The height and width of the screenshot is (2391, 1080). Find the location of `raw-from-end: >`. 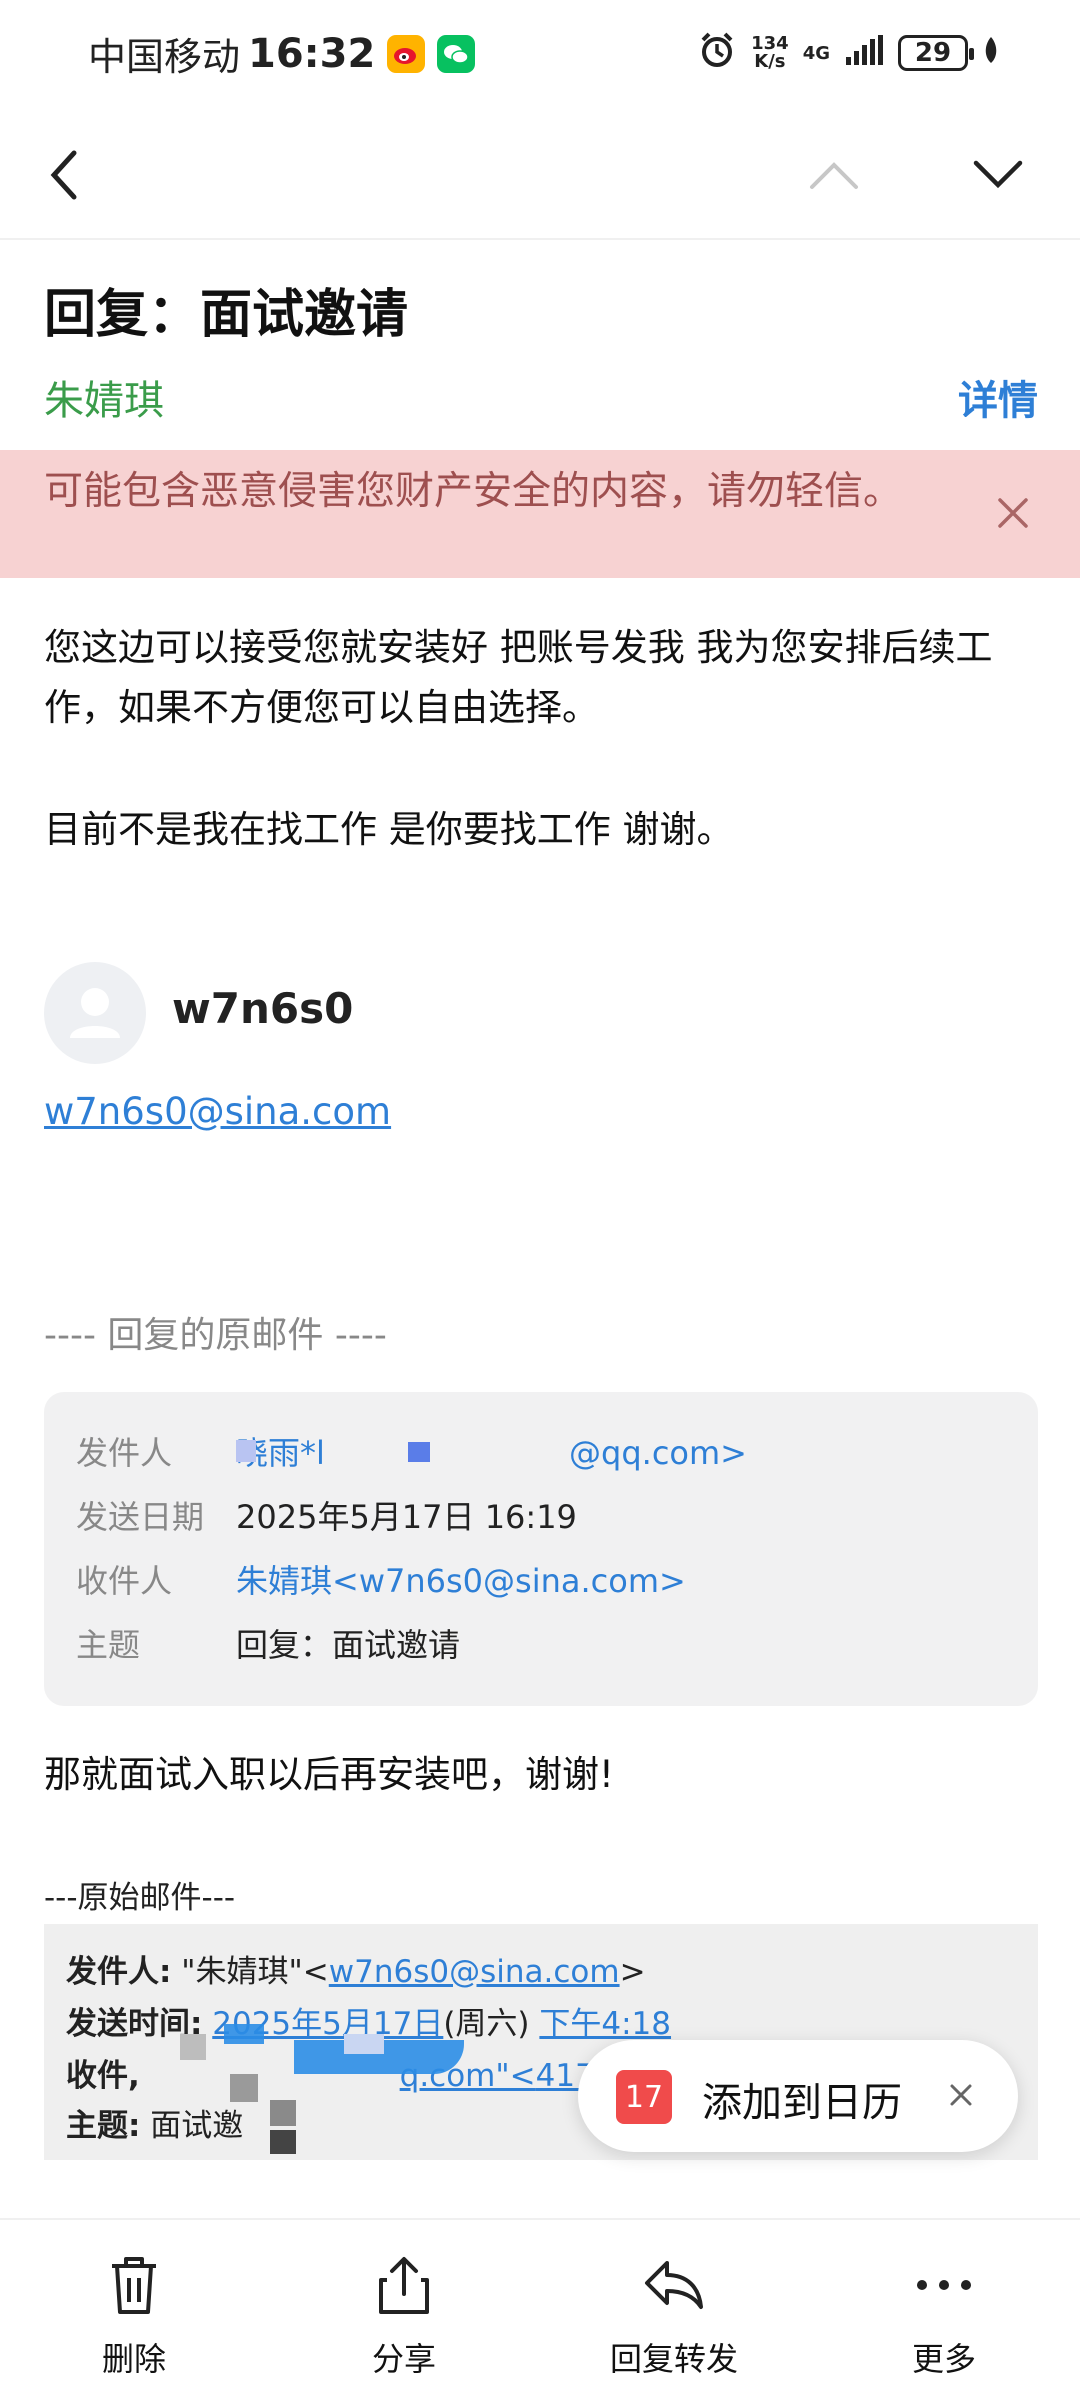

raw-from-end: > is located at coordinates (632, 1972).